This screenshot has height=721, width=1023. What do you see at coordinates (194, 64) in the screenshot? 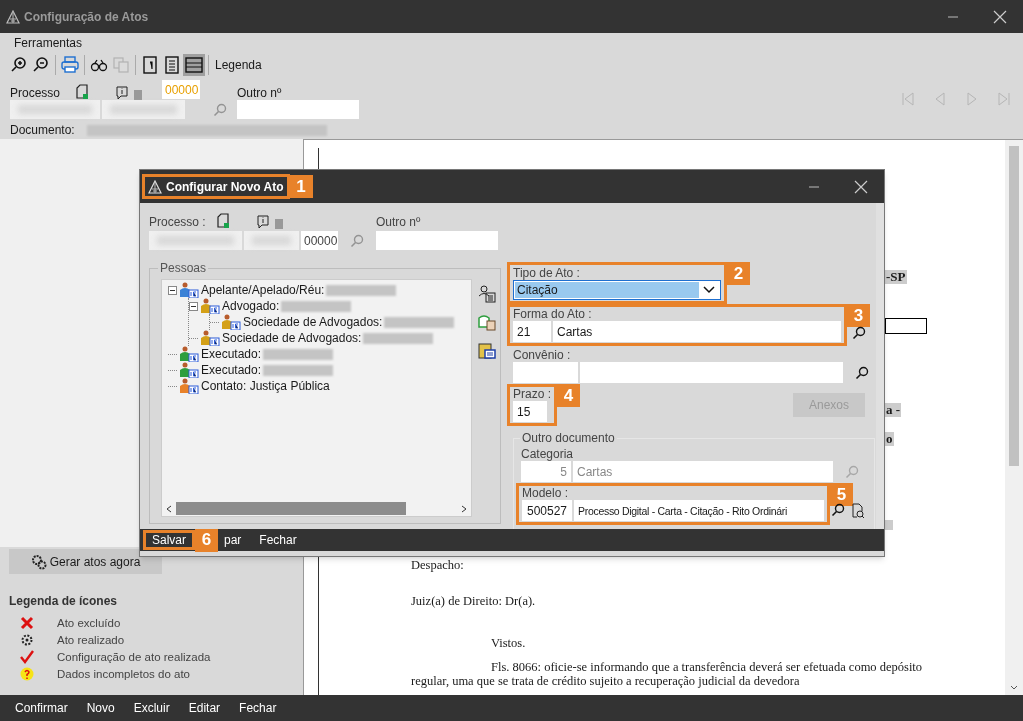
I see `layout-button` at bounding box center [194, 64].